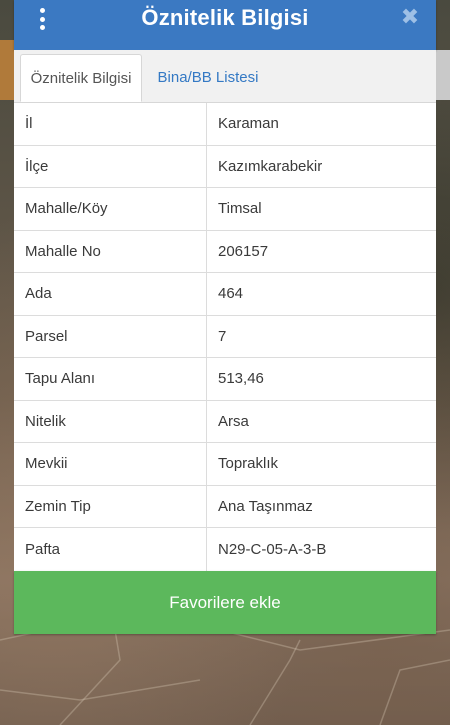 This screenshot has width=450, height=725. Describe the element at coordinates (233, 421) in the screenshot. I see `attribute-value: Arsa` at that location.